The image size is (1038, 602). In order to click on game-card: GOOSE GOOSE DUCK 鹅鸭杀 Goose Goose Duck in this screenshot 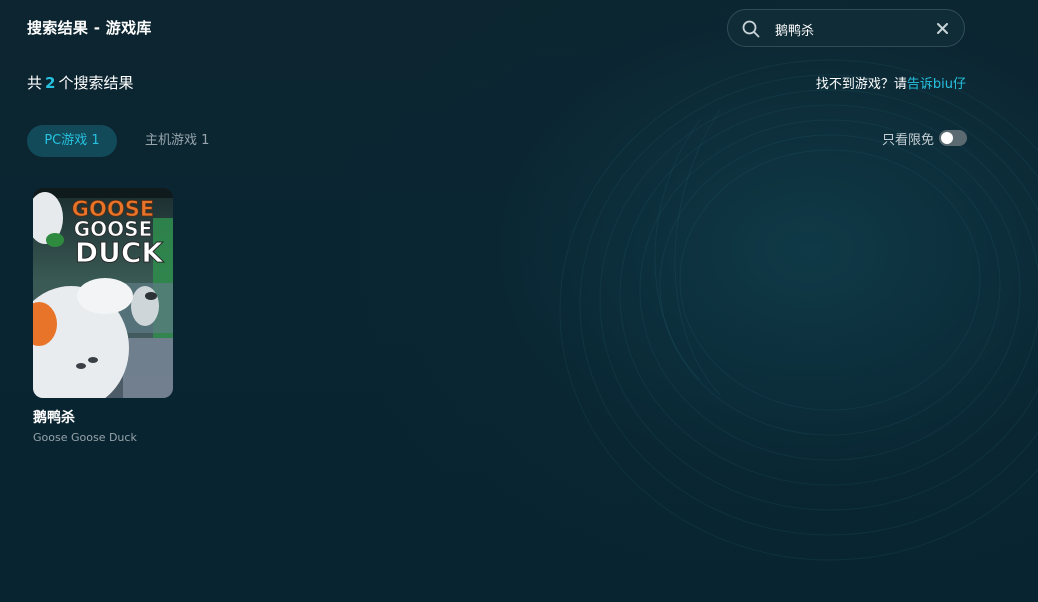, I will do `click(103, 316)`.